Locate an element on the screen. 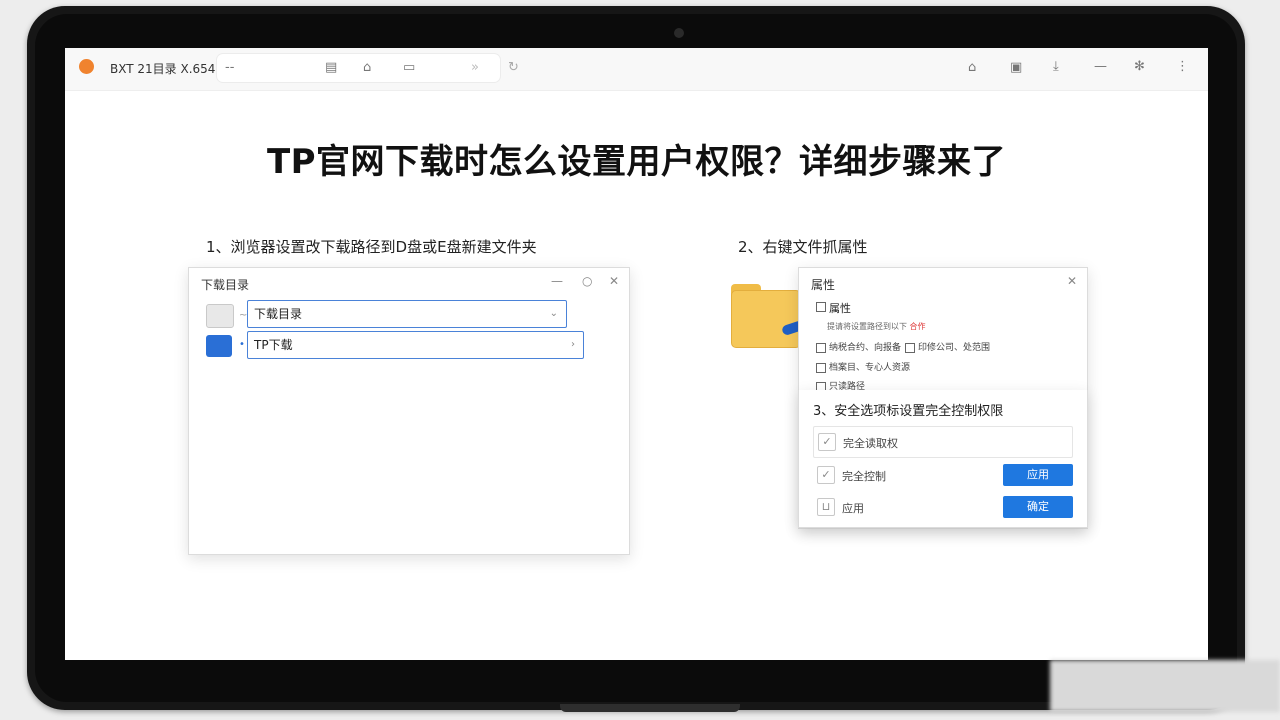 This screenshot has height=720, width=1280. apply-row-label: 应用 is located at coordinates (853, 508).